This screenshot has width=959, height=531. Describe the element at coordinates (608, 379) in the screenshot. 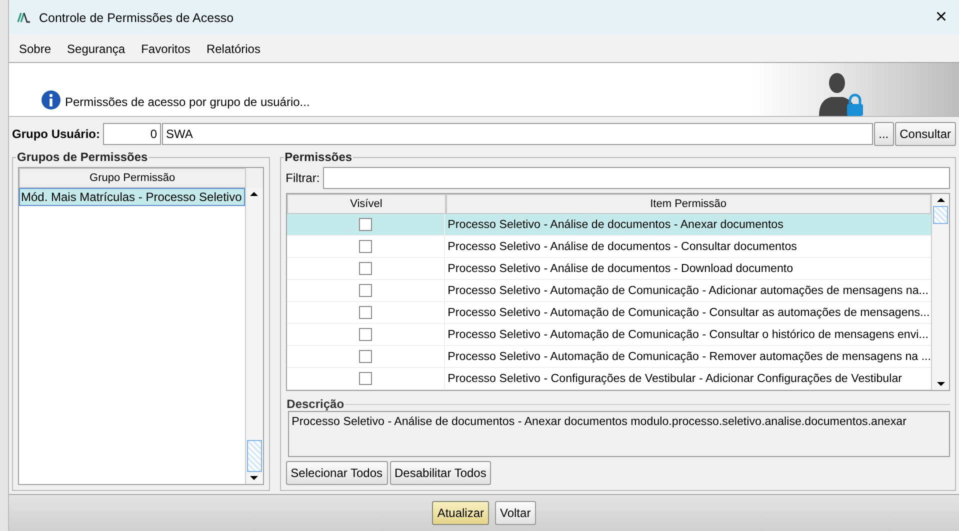

I see `table-row: Processo Seletivo - Configurações de Vestibular - Adicionar Configurações de Vestibular` at that location.